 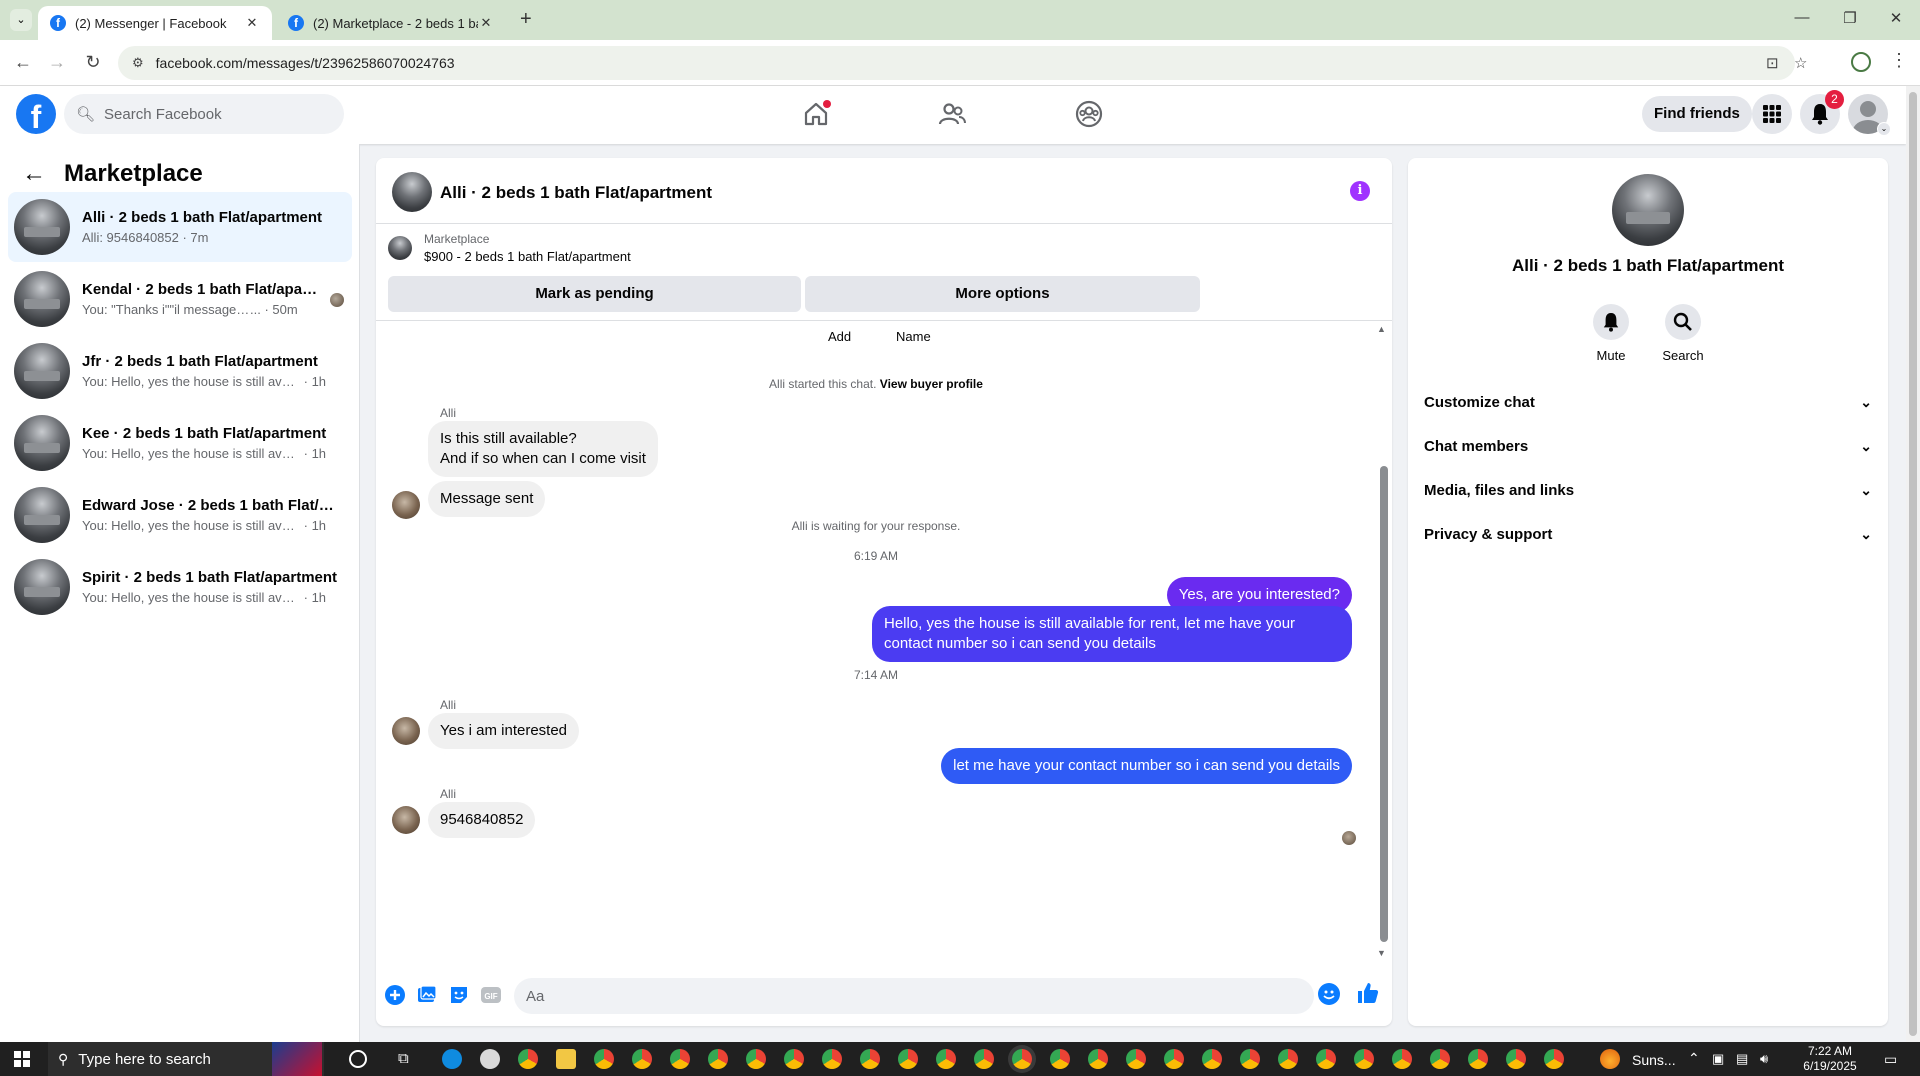 I want to click on privacy-support-section: Privacy & support ⌄, so click(x=1648, y=534).